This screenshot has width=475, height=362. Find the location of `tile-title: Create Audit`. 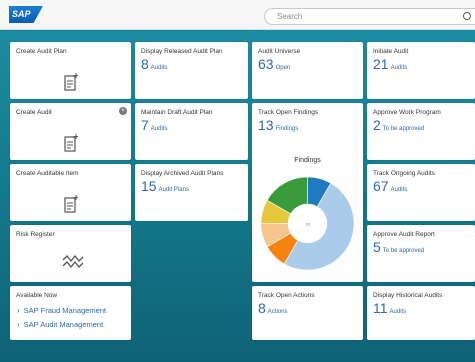

tile-title: Create Audit is located at coordinates (34, 112).